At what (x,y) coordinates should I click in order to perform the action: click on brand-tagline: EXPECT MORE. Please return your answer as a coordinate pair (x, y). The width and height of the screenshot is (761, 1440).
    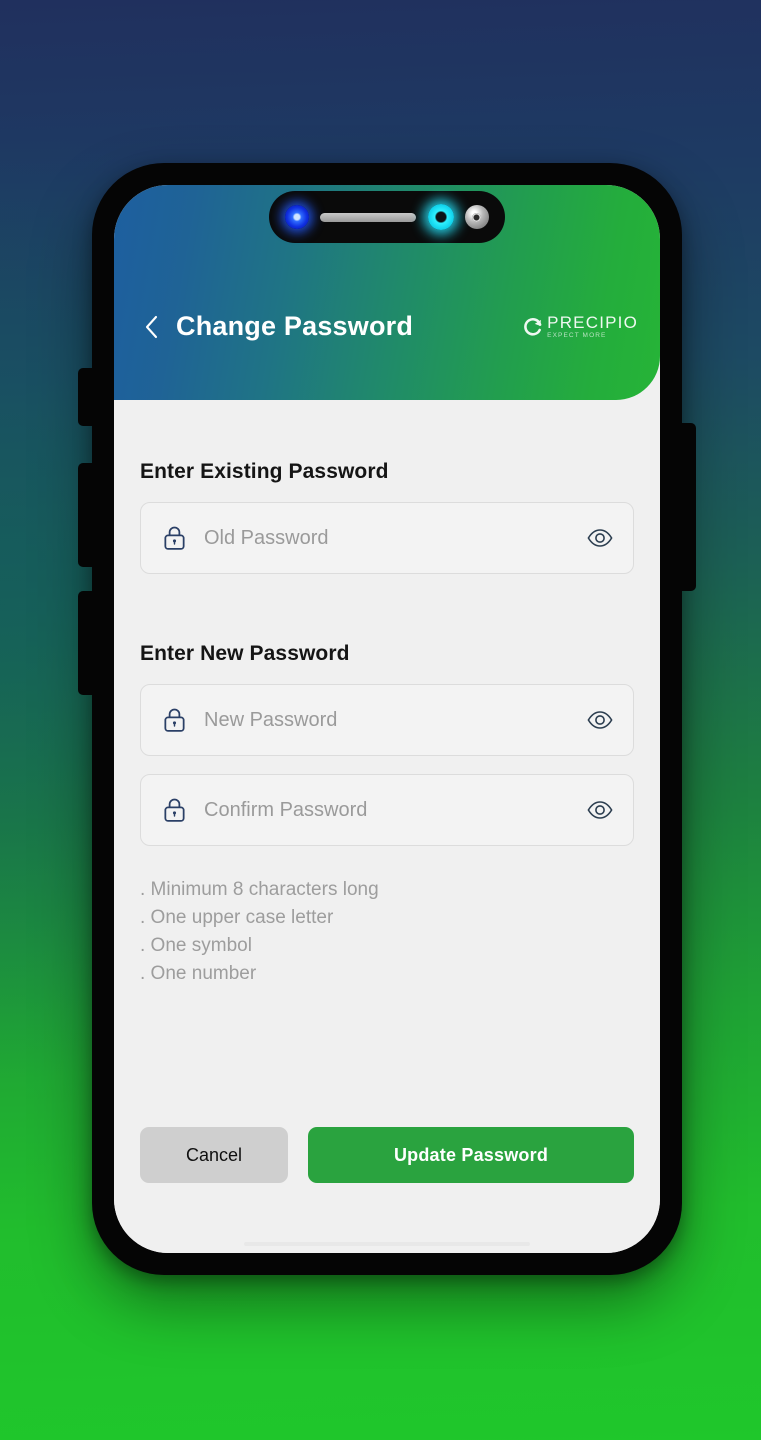
    Looking at the image, I should click on (577, 335).